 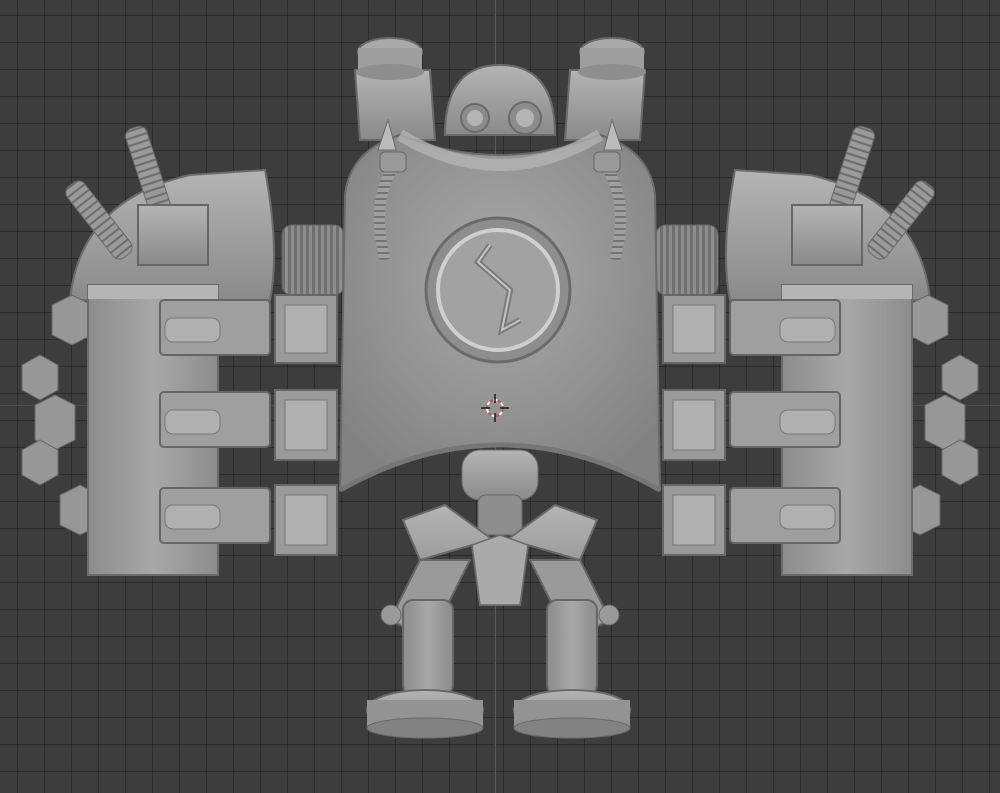 What do you see at coordinates (687, 260) in the screenshot?
I see `right-gear` at bounding box center [687, 260].